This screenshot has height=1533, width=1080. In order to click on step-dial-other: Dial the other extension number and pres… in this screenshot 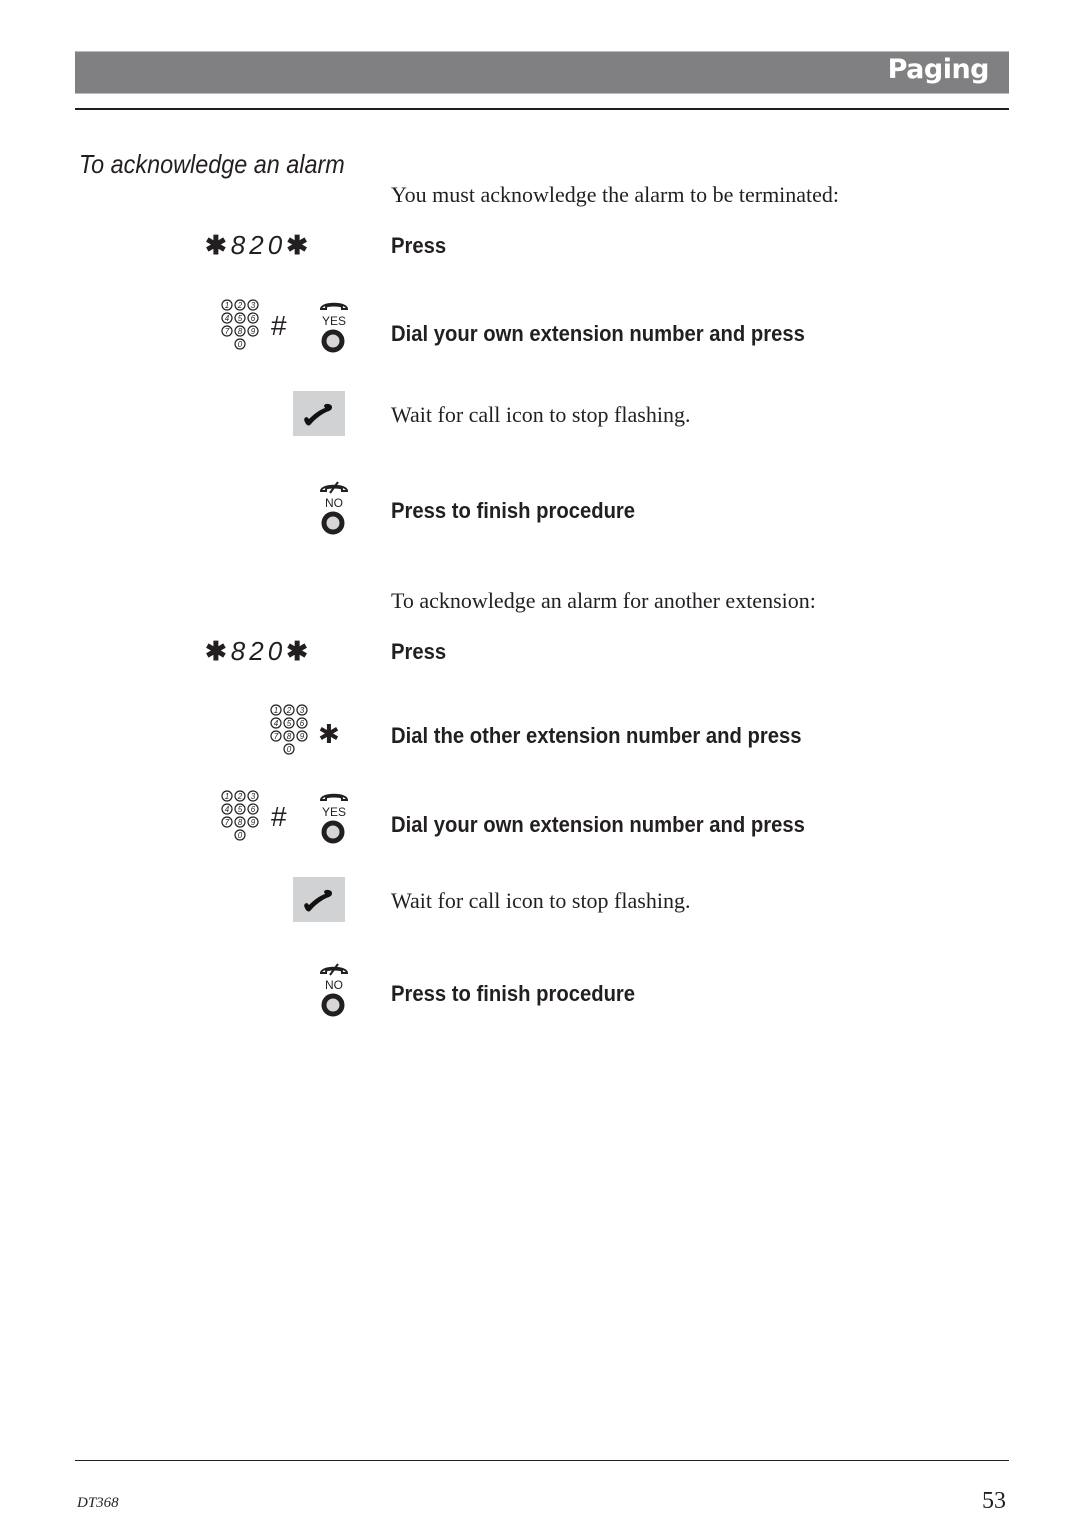, I will do `click(596, 735)`.